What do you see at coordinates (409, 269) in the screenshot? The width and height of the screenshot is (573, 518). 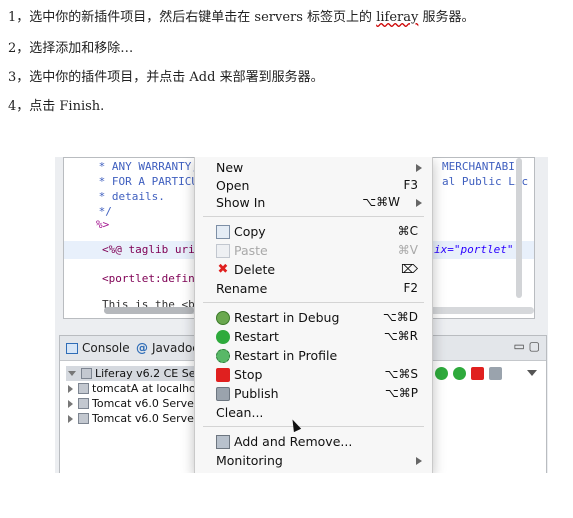 I see `menu-shortcut: ⌦` at bounding box center [409, 269].